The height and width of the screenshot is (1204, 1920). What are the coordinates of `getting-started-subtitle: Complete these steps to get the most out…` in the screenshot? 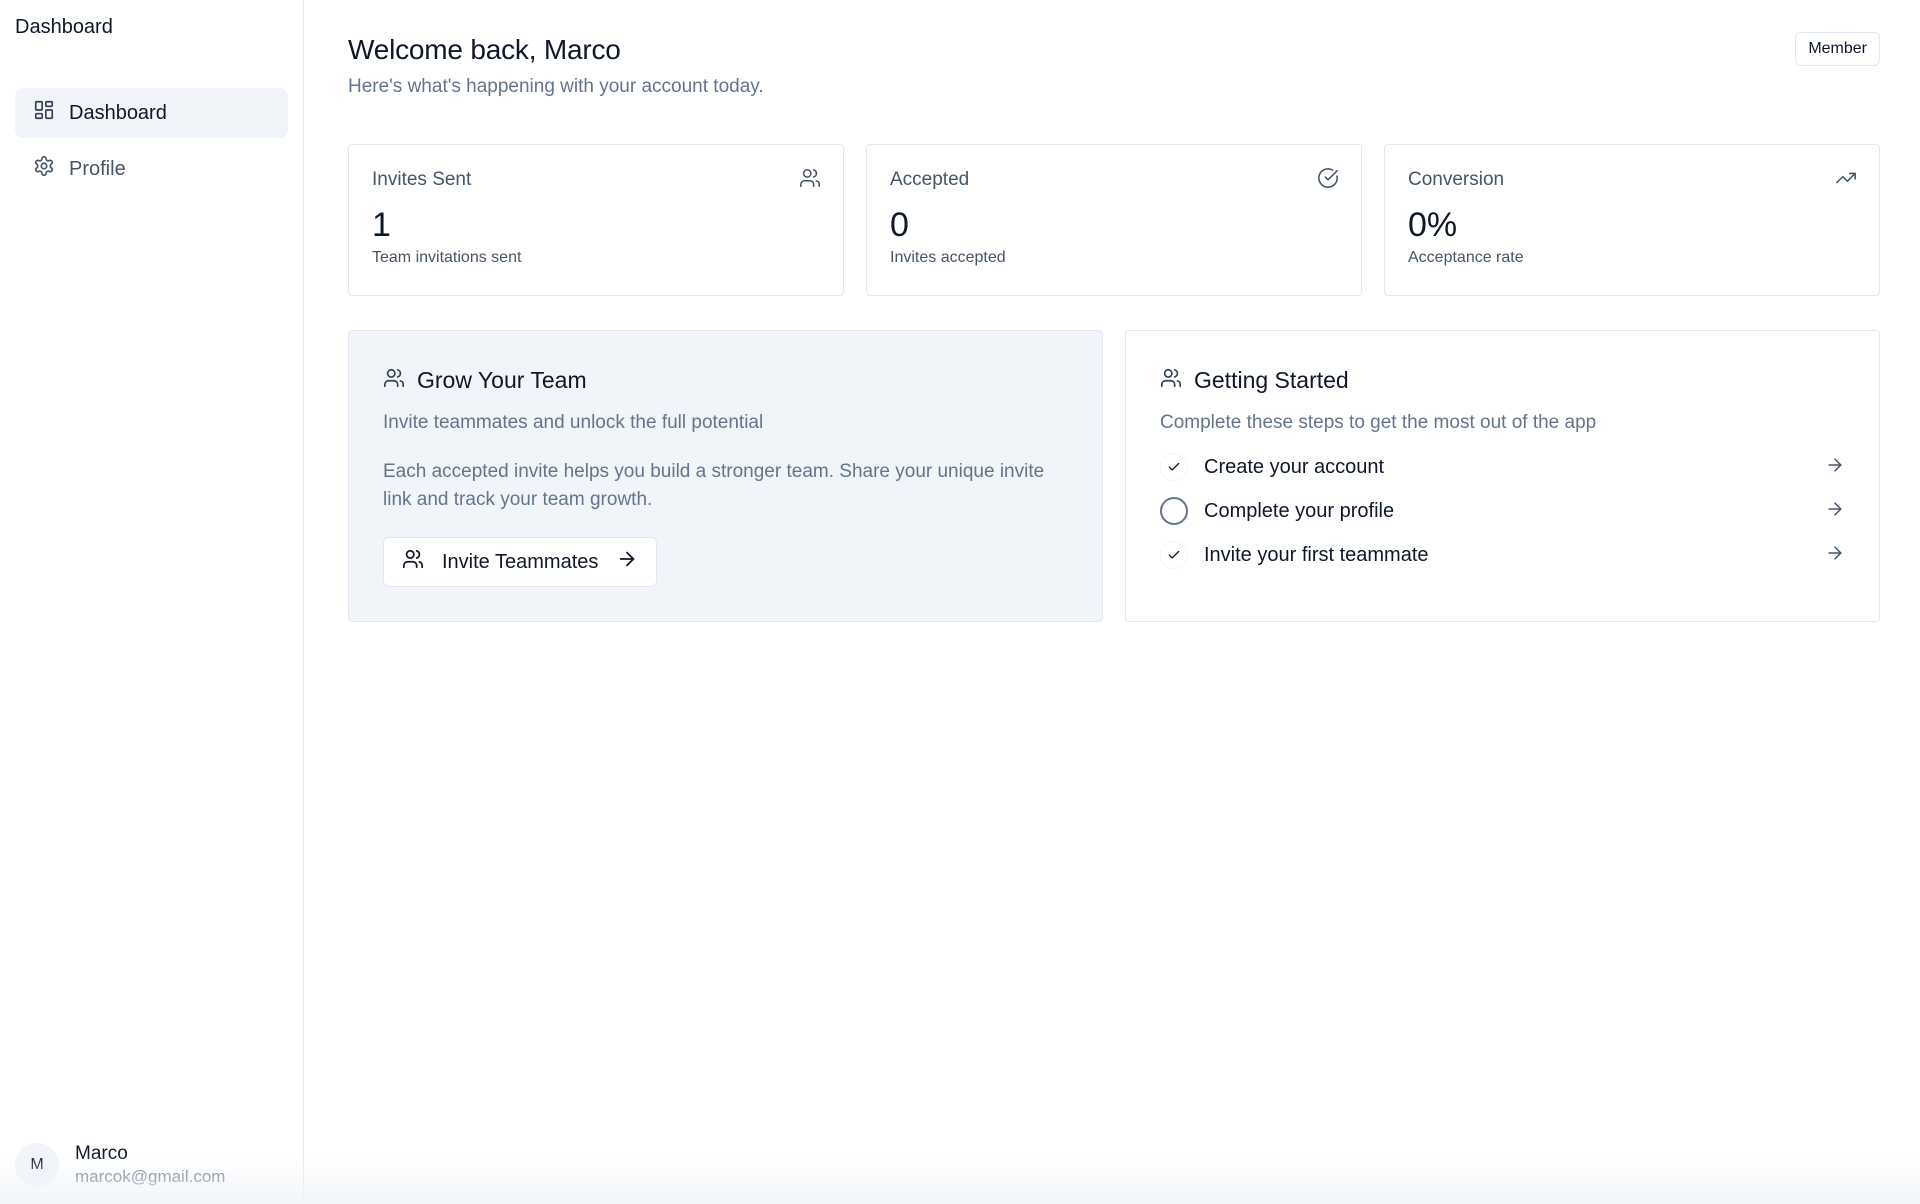 It's located at (1378, 422).